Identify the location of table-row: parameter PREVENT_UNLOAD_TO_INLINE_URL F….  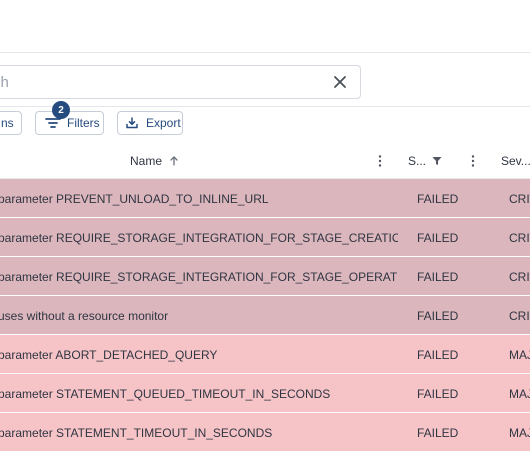
(265, 198).